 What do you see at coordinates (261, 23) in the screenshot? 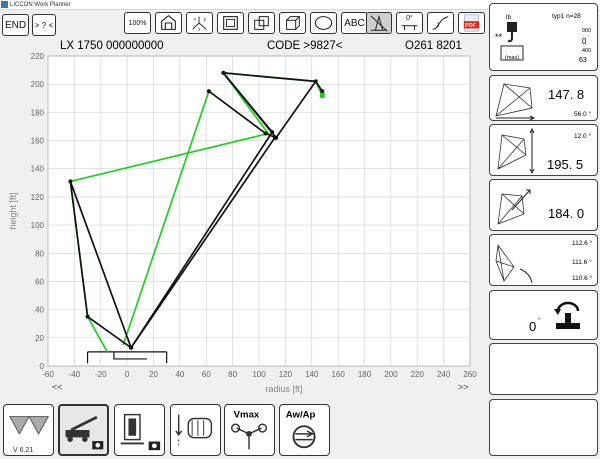
I see `overlap-button` at bounding box center [261, 23].